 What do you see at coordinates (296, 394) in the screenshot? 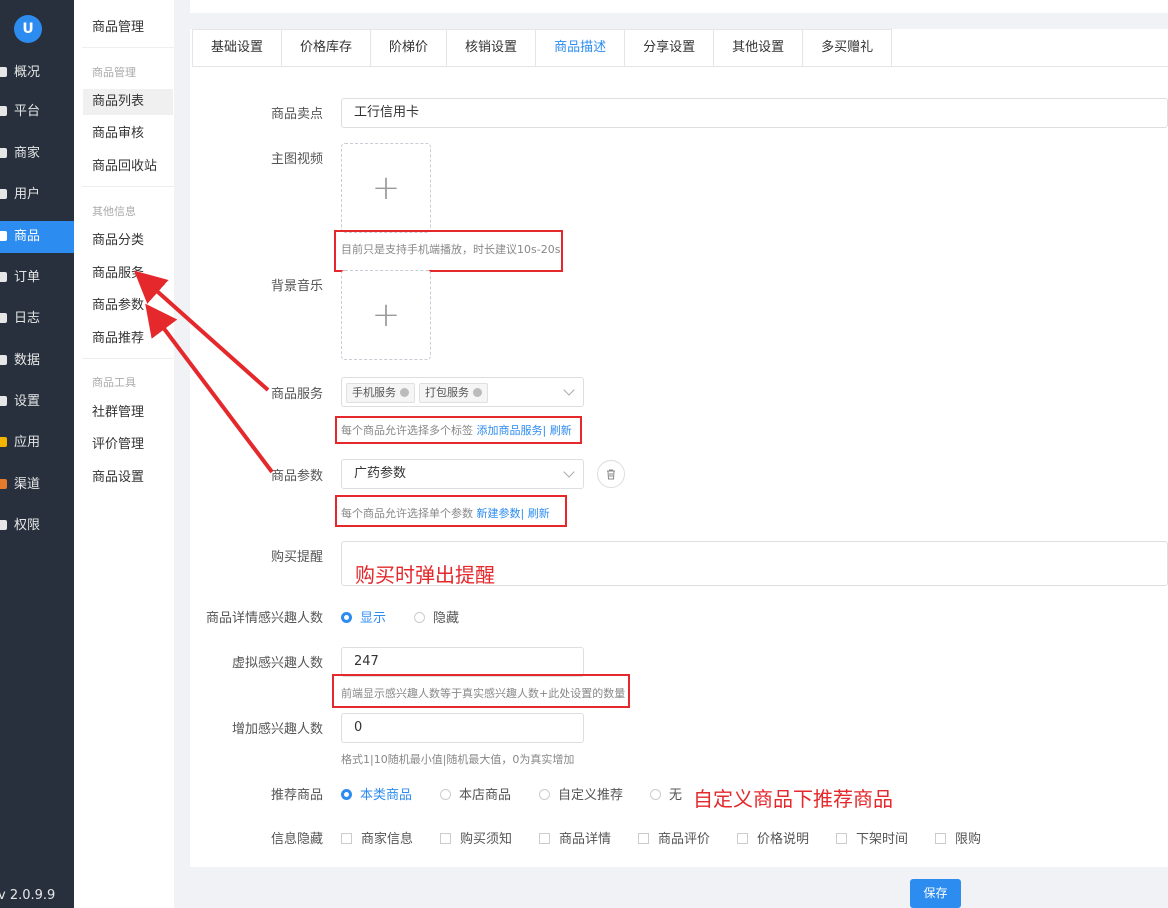
I see `service-label: 商品服务` at bounding box center [296, 394].